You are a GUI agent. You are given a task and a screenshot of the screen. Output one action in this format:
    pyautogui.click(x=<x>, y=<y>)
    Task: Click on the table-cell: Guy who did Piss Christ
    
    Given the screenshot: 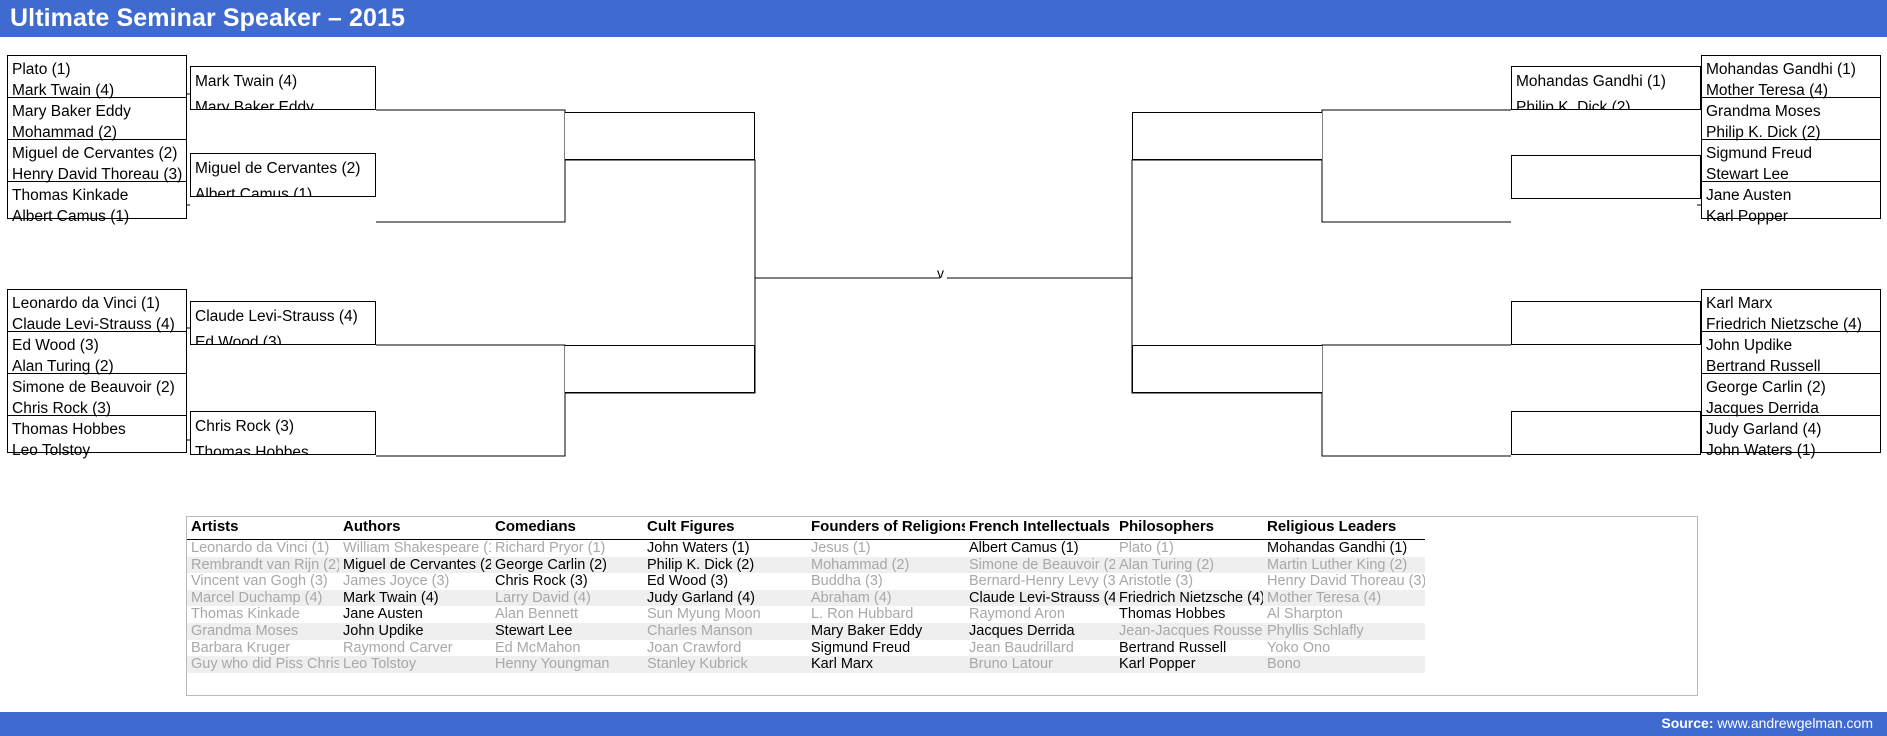 What is the action you would take?
    pyautogui.click(x=263, y=664)
    